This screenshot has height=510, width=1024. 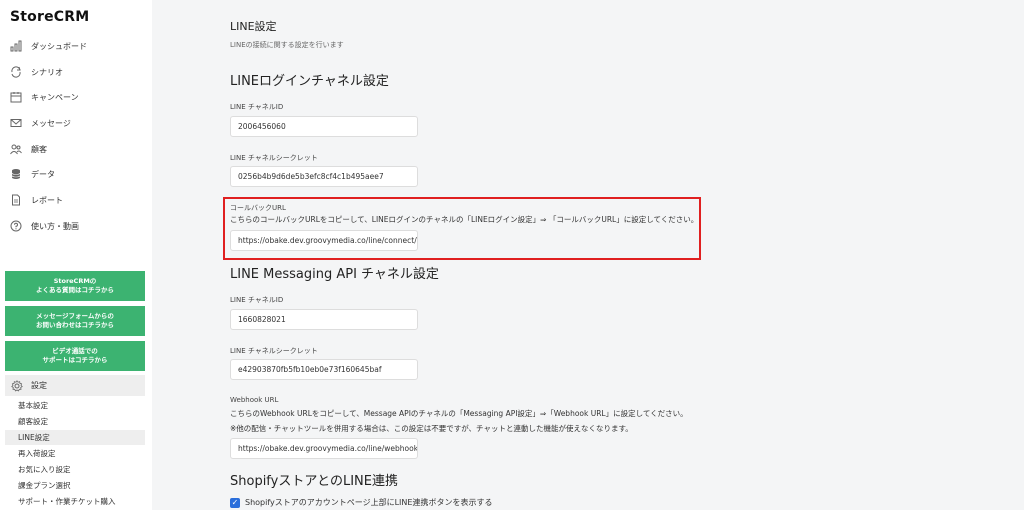 I want to click on shopify-line-button-option: ✓ Shopifyストアのアカウントページ上部にLINE連携ボタンを表示する, so click(x=361, y=502).